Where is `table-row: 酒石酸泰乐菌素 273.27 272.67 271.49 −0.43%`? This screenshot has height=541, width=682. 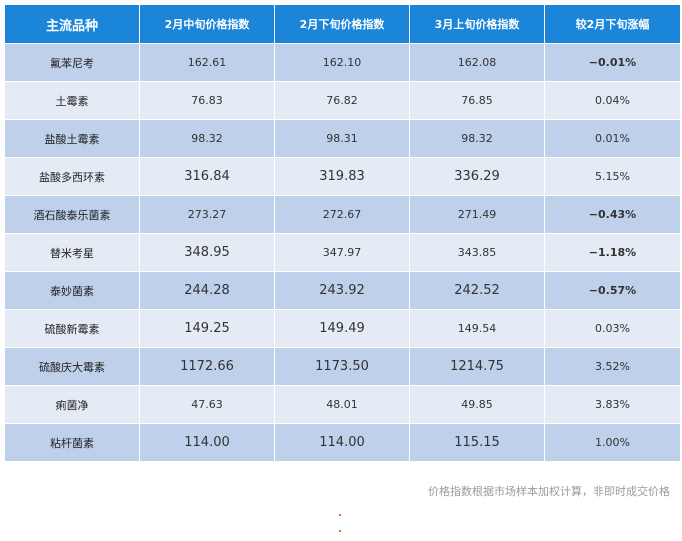
table-row: 酒石酸泰乐菌素 273.27 272.67 271.49 −0.43% is located at coordinates (342, 214).